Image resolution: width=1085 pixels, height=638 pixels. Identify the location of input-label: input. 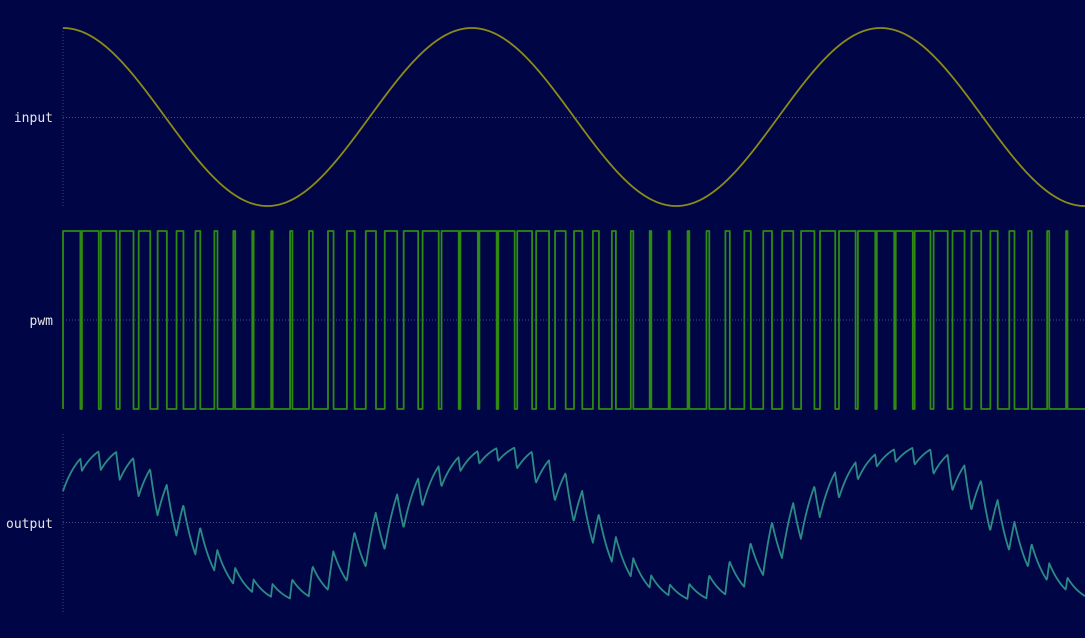
(33, 118).